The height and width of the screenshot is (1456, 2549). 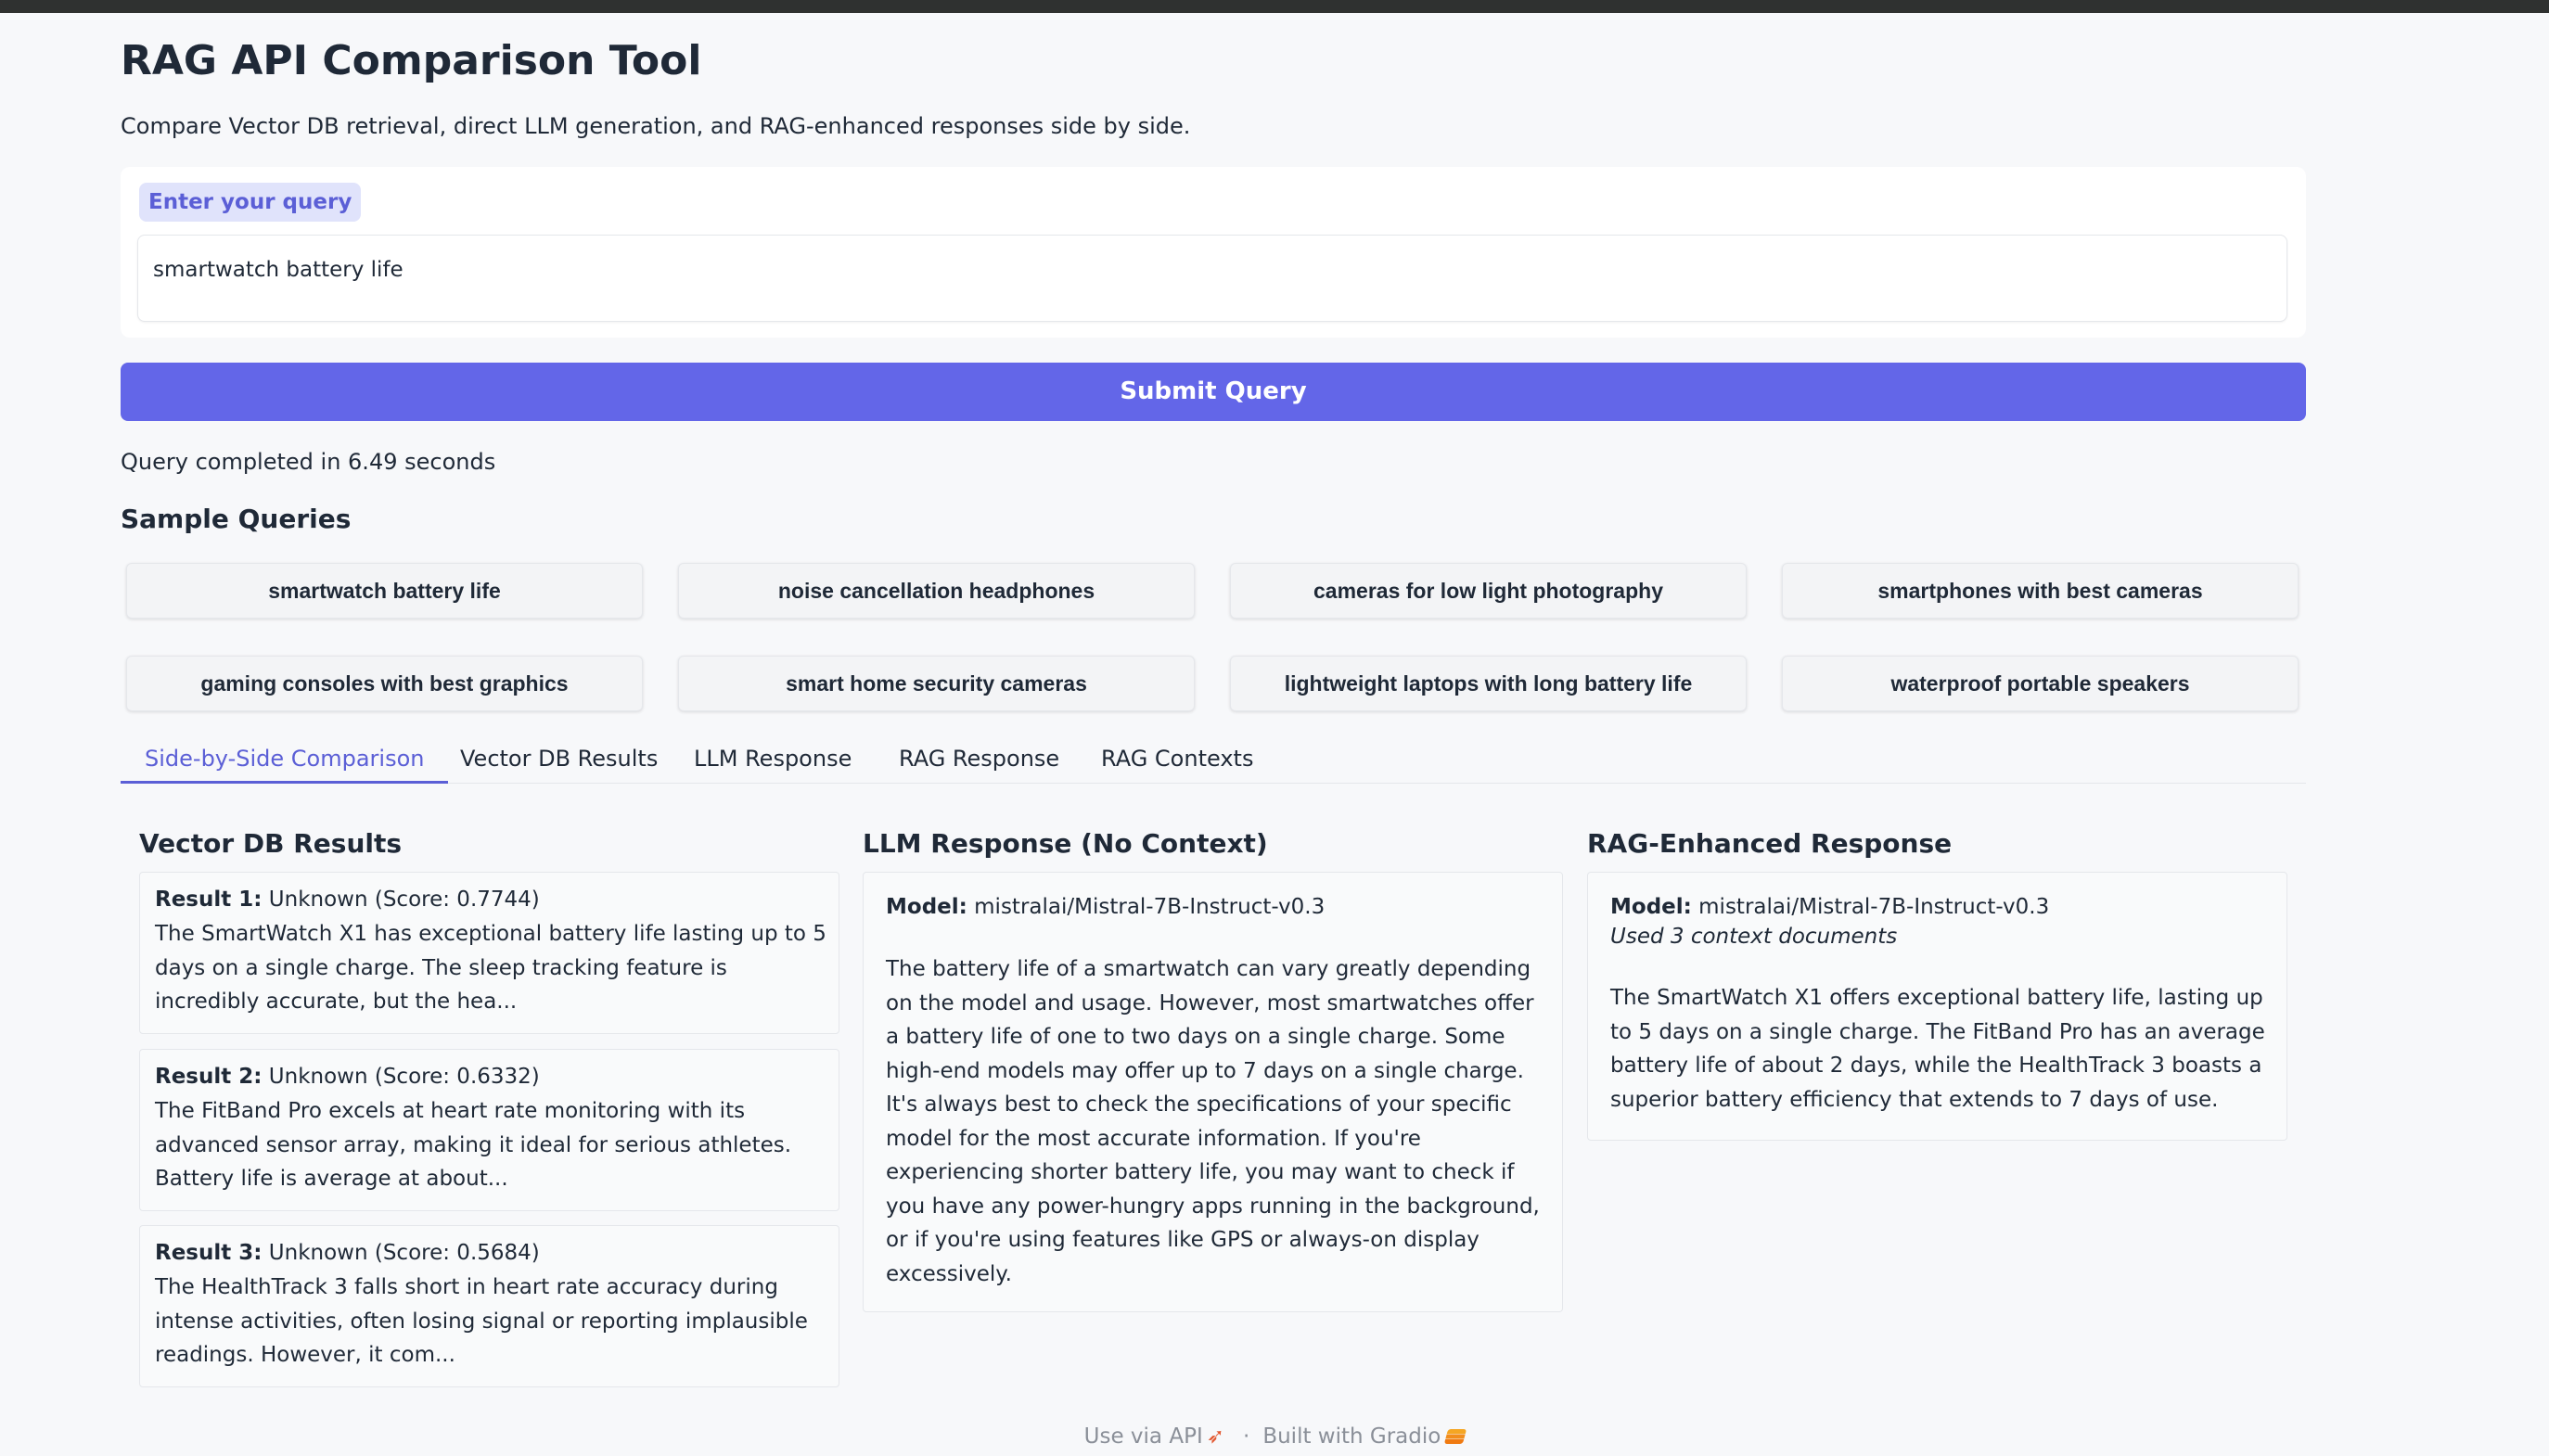 What do you see at coordinates (285, 759) in the screenshot?
I see `tab-side-by-side: Side-by-Side Comparison` at bounding box center [285, 759].